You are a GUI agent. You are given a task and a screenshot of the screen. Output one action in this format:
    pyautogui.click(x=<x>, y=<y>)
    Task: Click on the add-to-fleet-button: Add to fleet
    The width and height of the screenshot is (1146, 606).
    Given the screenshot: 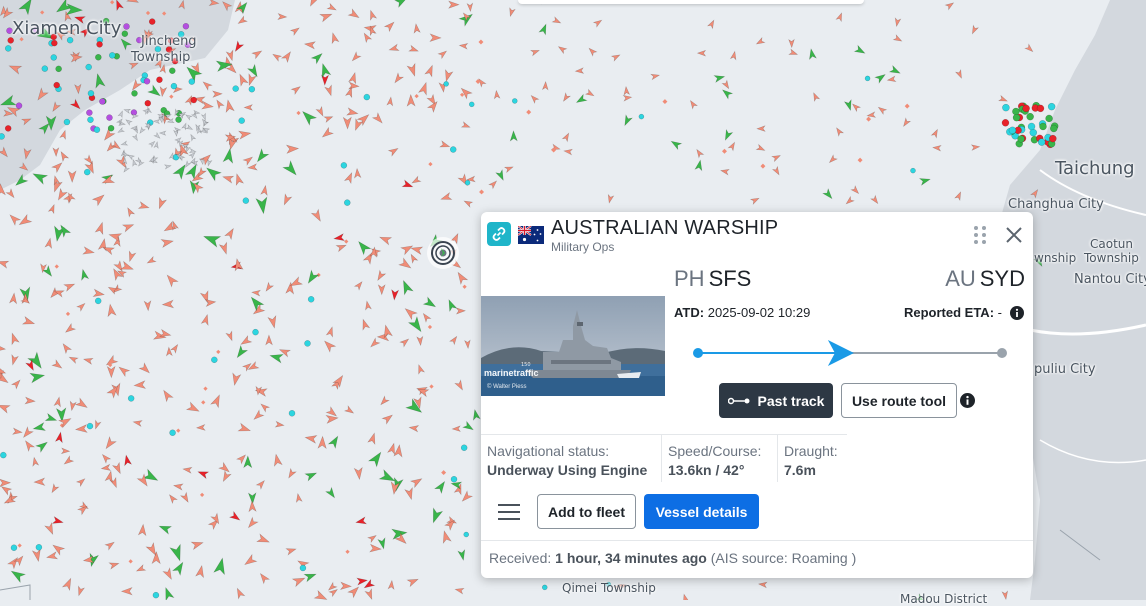 What is the action you would take?
    pyautogui.click(x=586, y=511)
    